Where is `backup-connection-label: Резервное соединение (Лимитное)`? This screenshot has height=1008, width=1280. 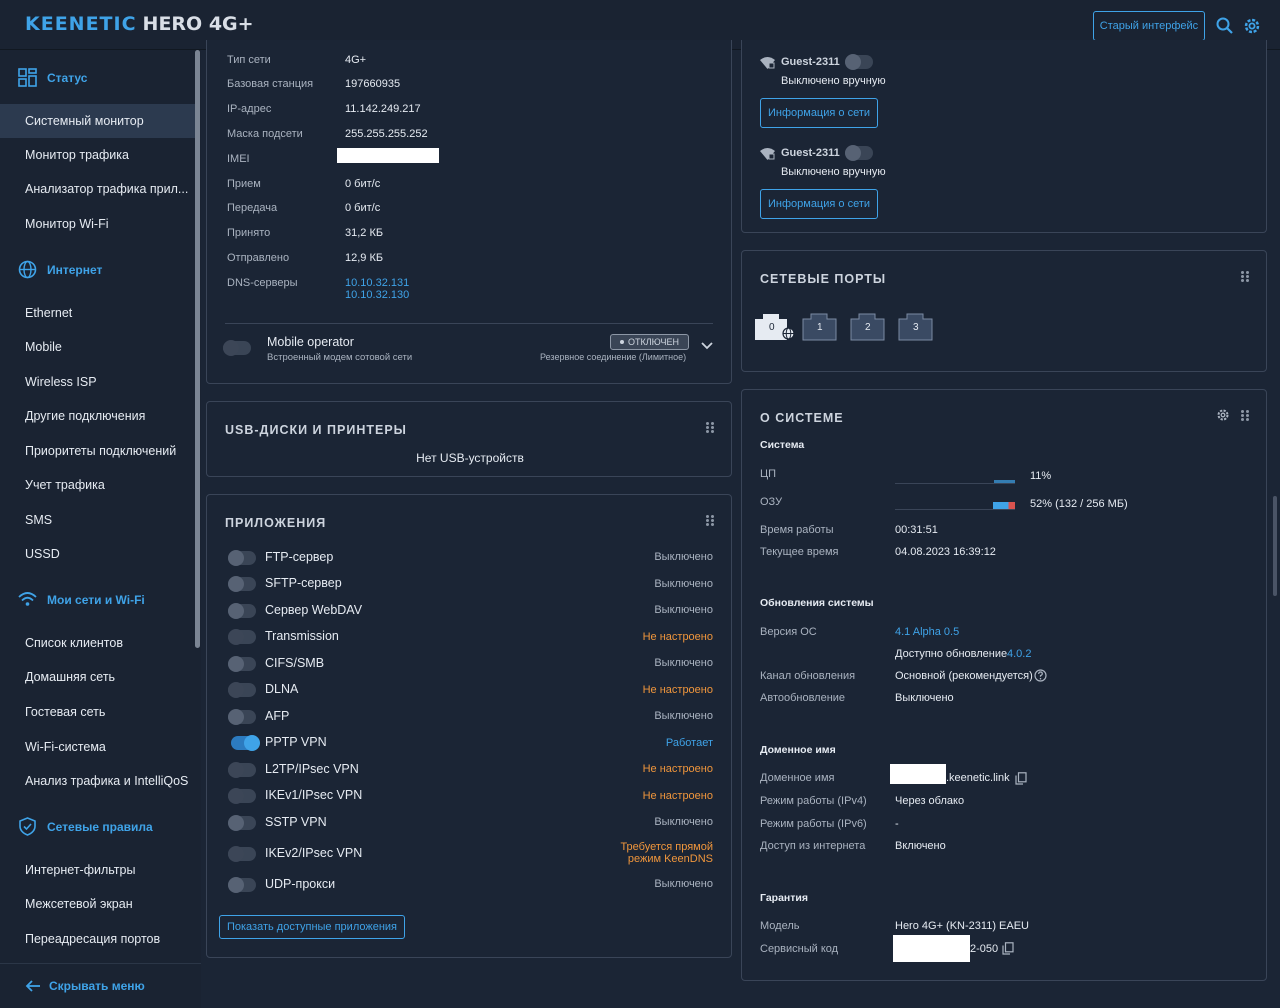
backup-connection-label: Резервное соединение (Лимитное) is located at coordinates (613, 357).